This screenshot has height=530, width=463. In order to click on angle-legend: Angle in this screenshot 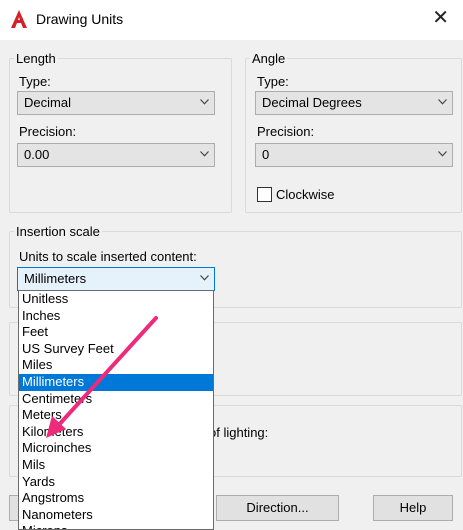, I will do `click(269, 58)`.